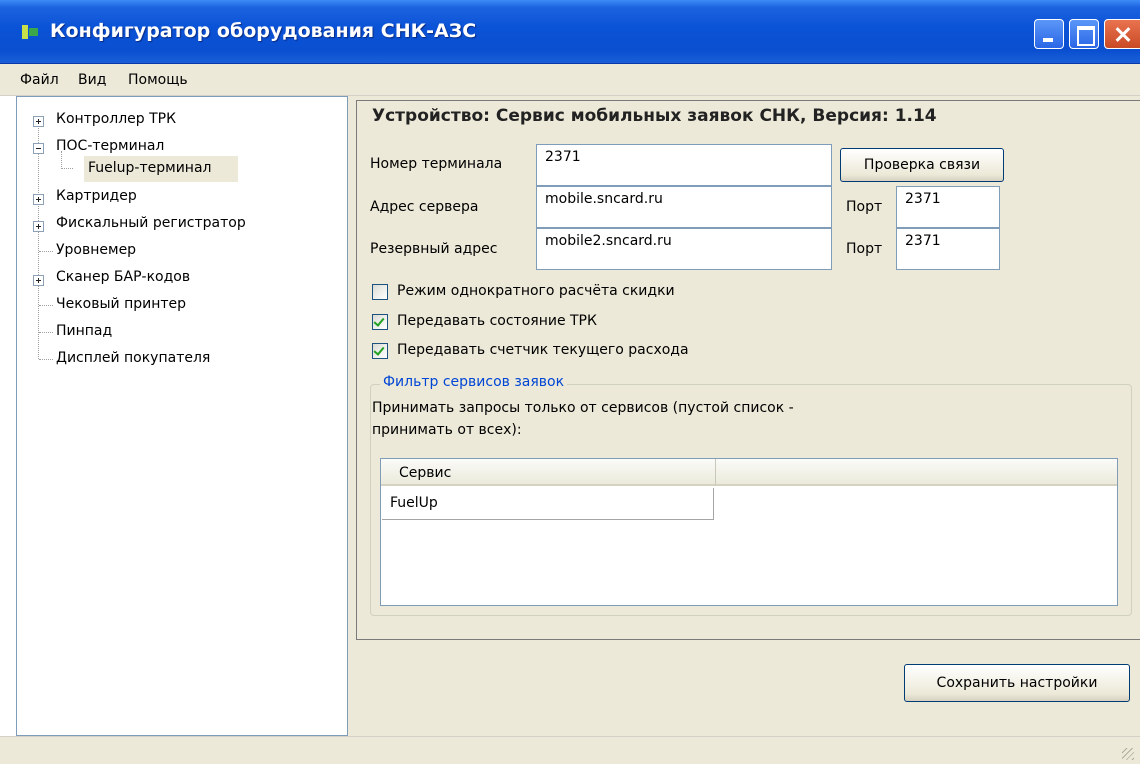 This screenshot has height=764, width=1140. I want to click on menu-bar: Файл Вид Помощь, so click(570, 80).